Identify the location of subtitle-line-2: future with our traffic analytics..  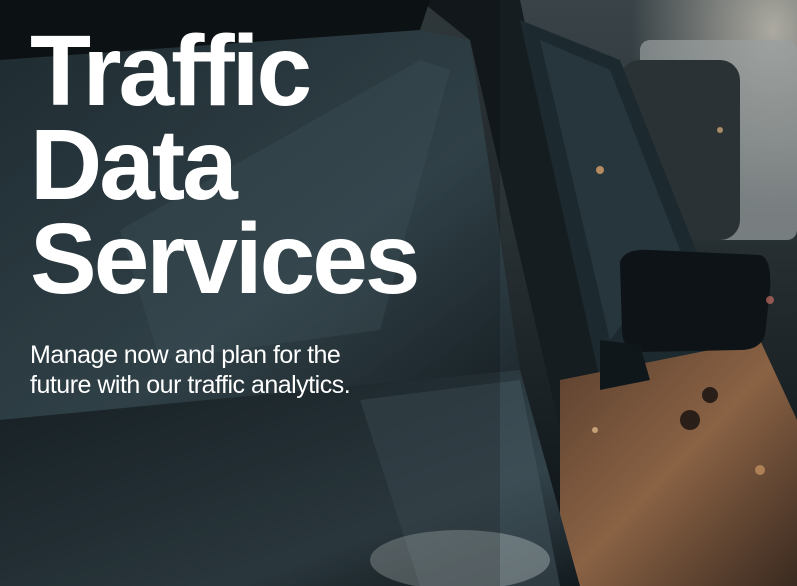
(190, 385).